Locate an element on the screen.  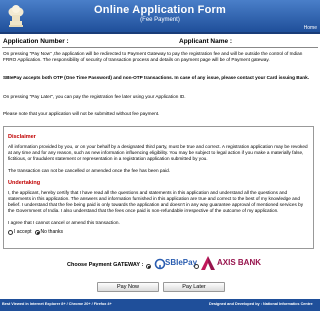
undertaking-title: Undertaking is located at coordinates (24, 183).